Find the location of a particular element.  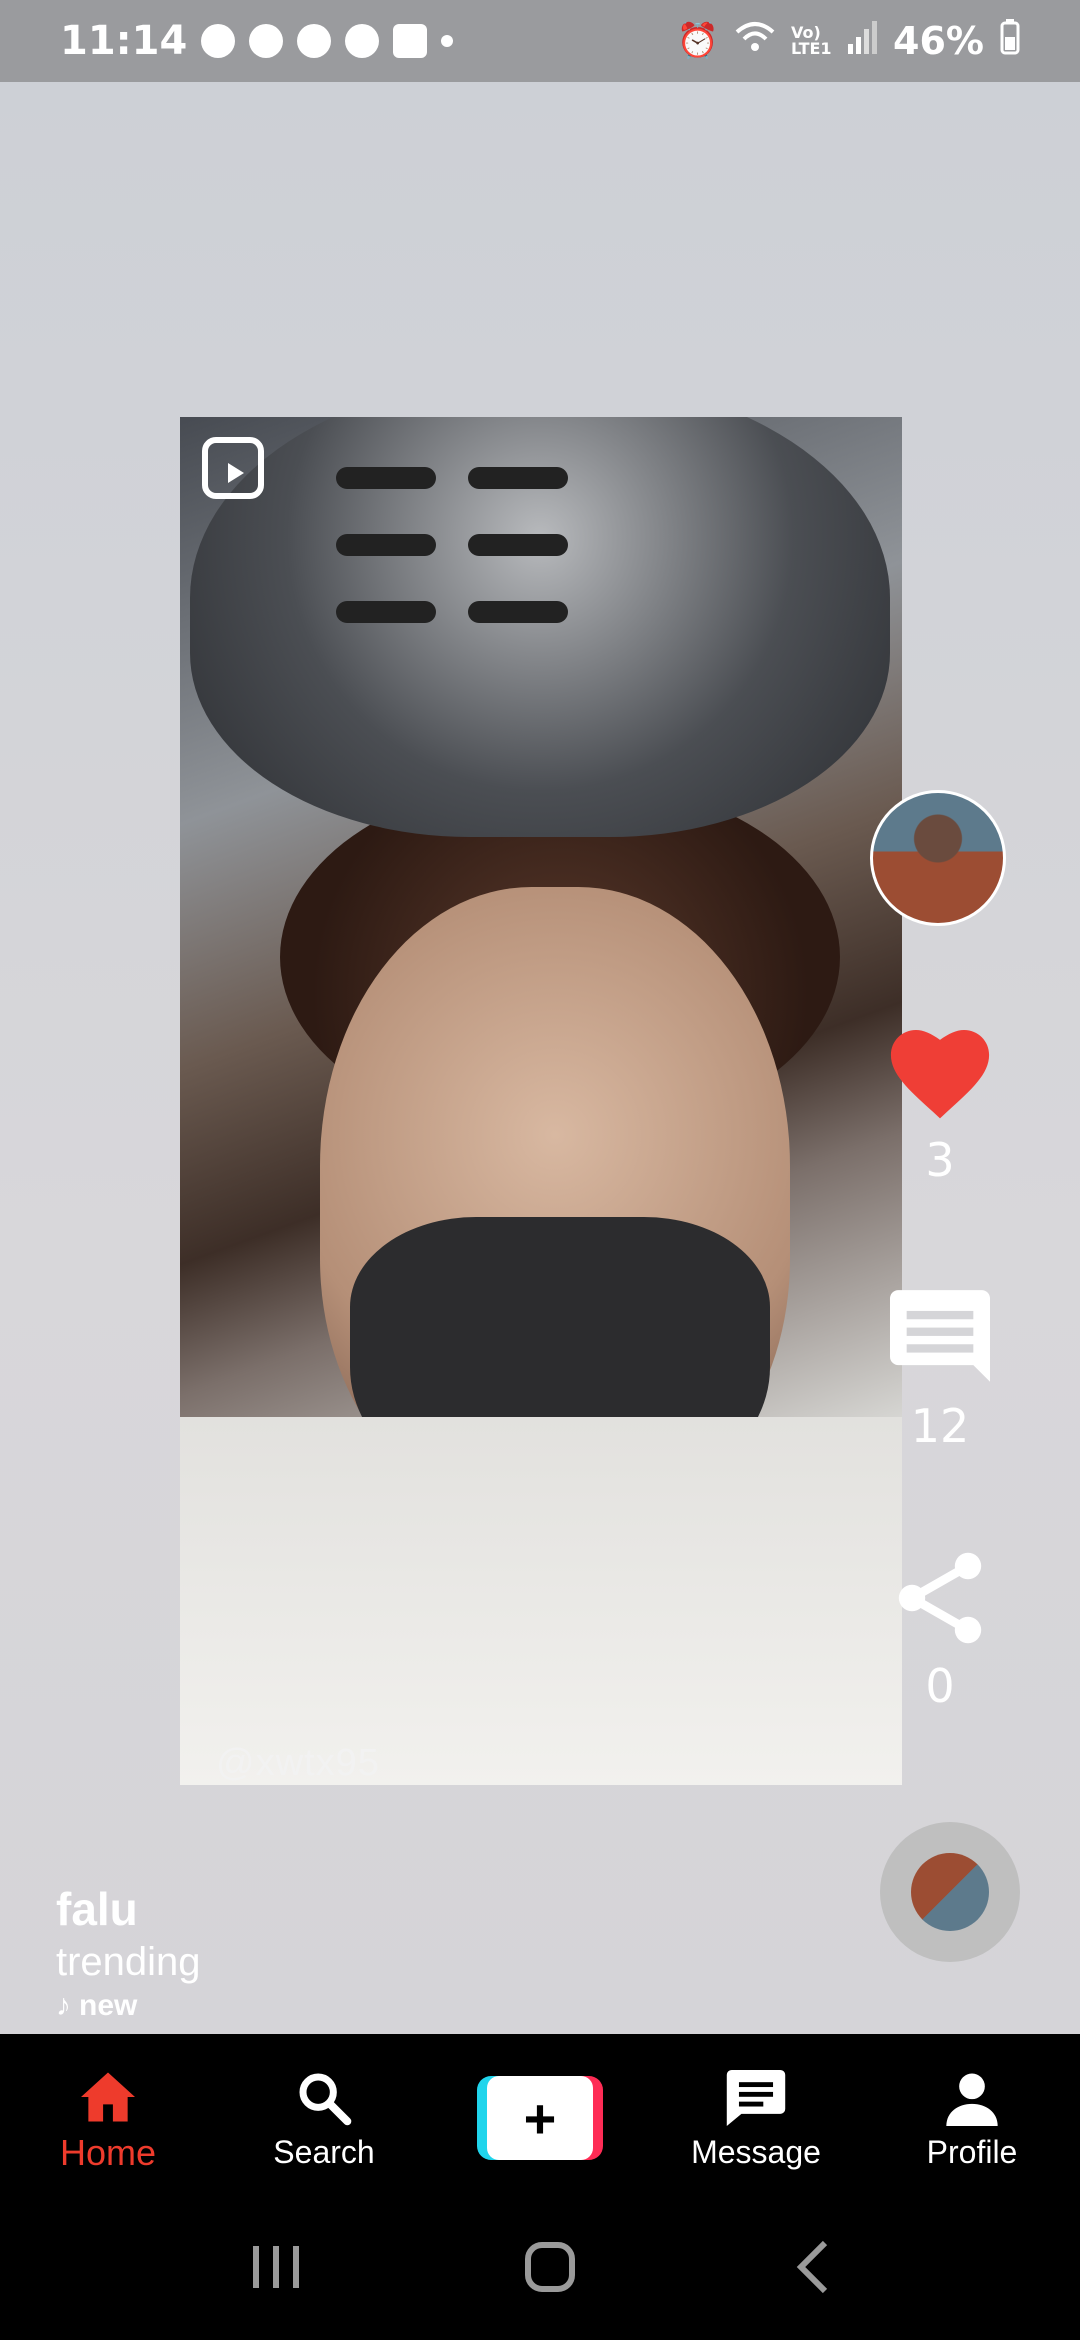

share-button: 0 is located at coordinates (940, 1631).